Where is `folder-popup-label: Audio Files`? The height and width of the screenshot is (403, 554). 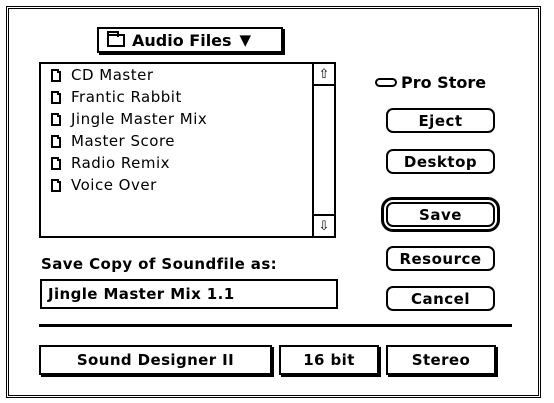
folder-popup-label: Audio Files is located at coordinates (182, 40).